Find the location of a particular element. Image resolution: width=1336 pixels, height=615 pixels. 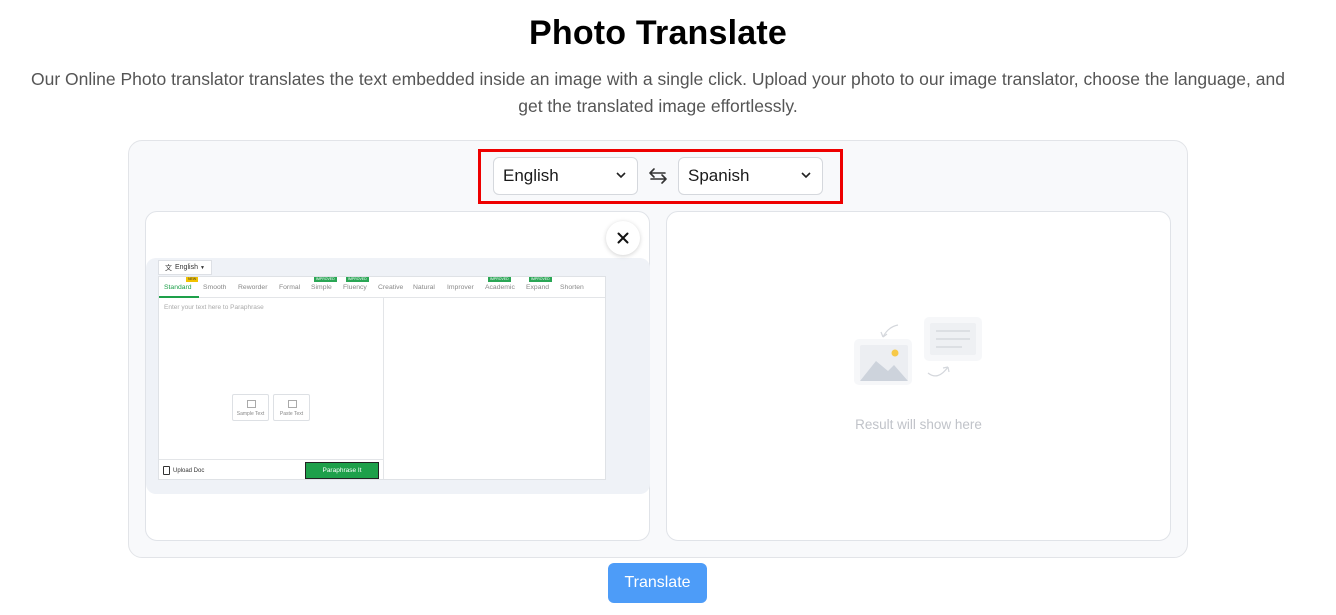

preview-sample-text-label: Sample Text is located at coordinates (250, 414).